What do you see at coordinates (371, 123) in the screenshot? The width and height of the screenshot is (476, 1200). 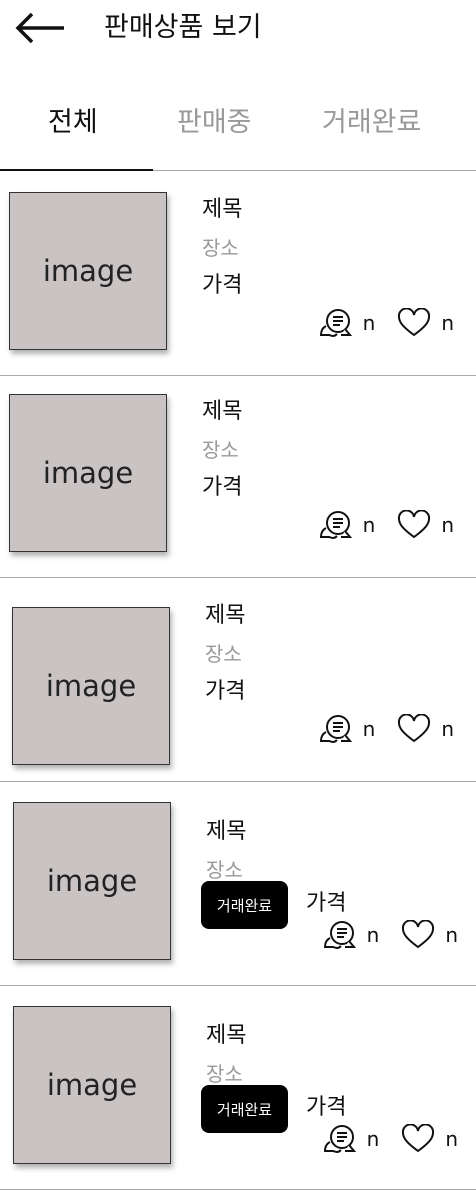 I see `tab-completed: 거래완료` at bounding box center [371, 123].